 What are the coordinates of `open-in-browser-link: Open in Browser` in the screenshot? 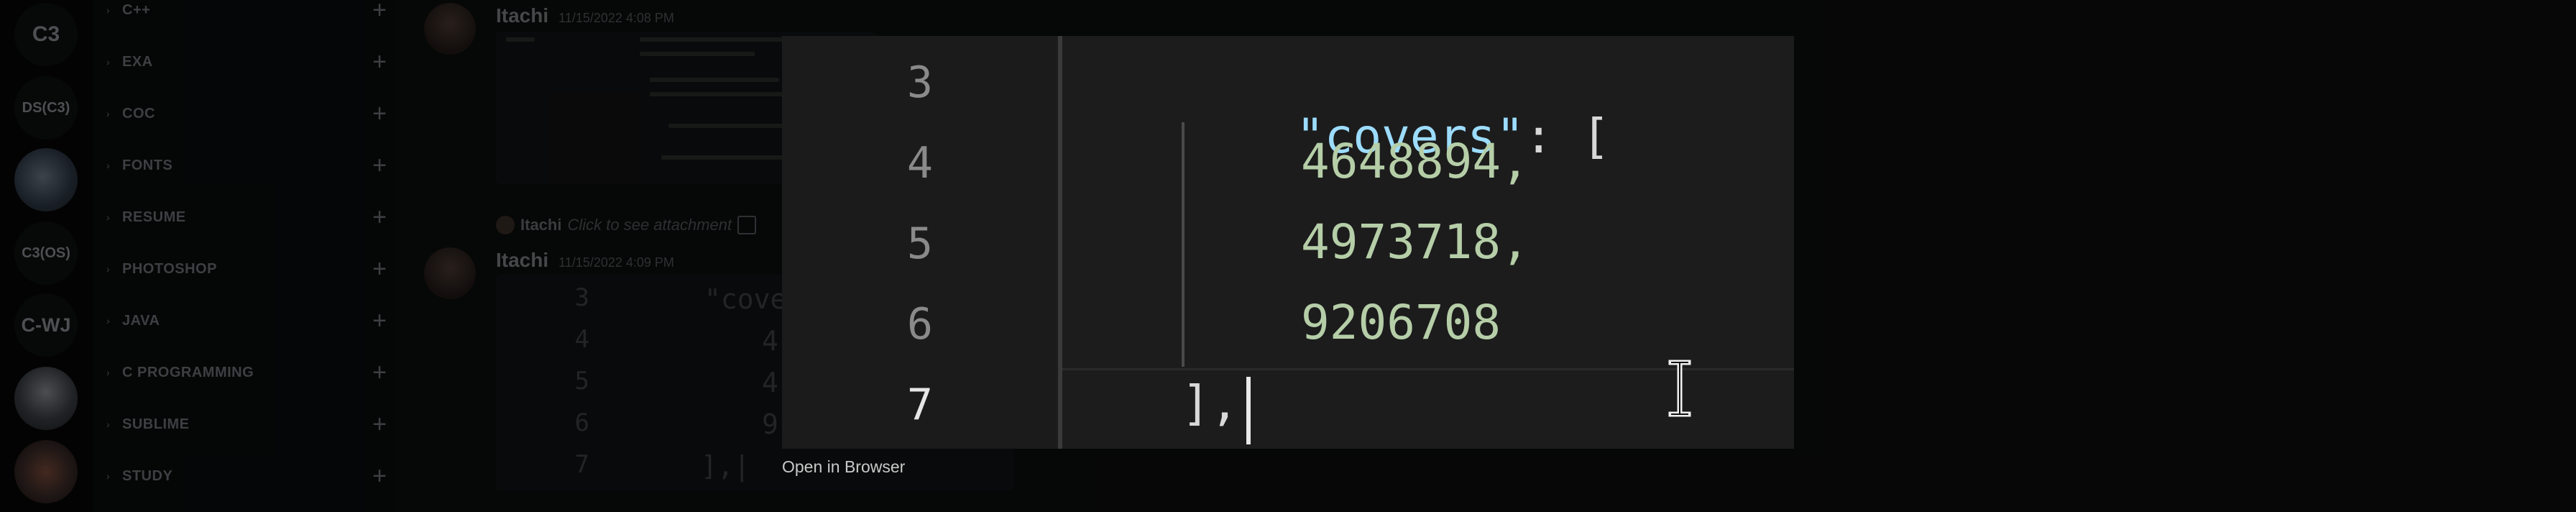 It's located at (843, 467).